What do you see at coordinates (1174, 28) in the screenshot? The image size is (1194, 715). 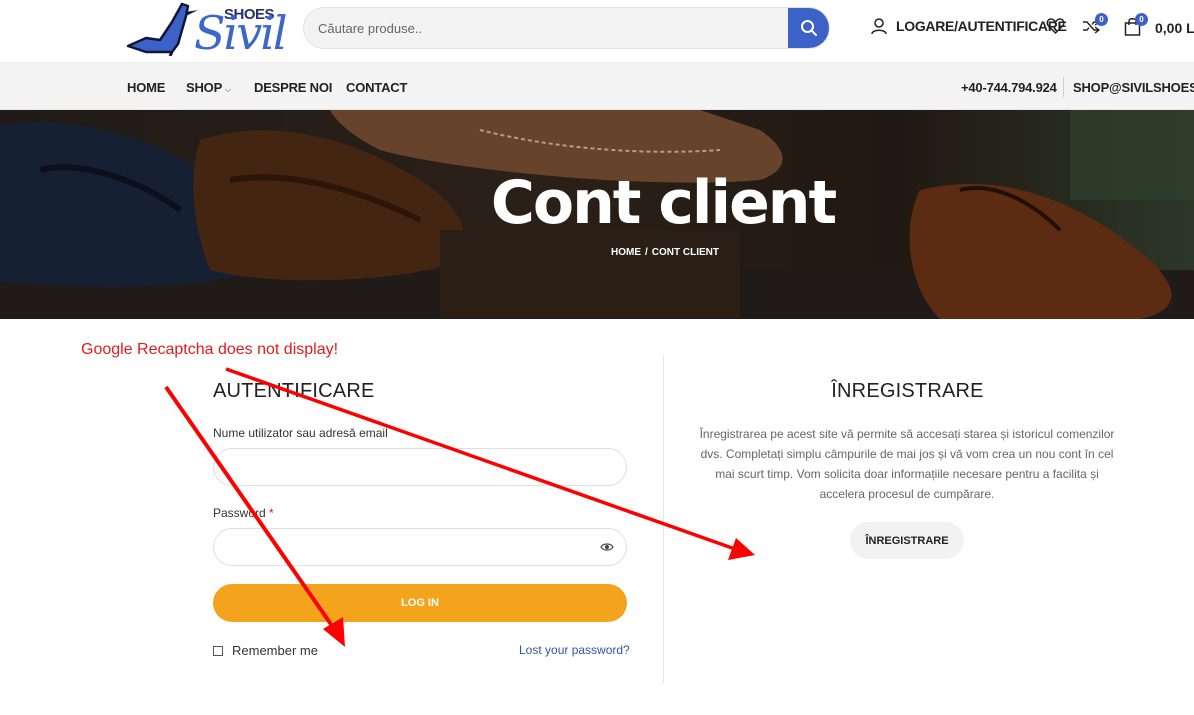 I see `cart-total: 0,00 LEI` at bounding box center [1174, 28].